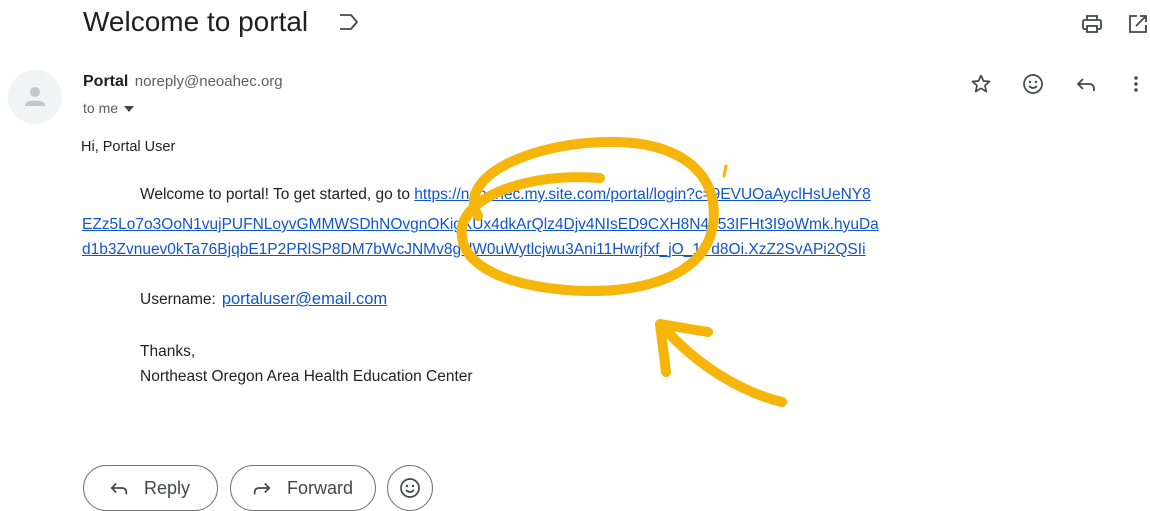  I want to click on open-in-new-window-icon, so click(1138, 24).